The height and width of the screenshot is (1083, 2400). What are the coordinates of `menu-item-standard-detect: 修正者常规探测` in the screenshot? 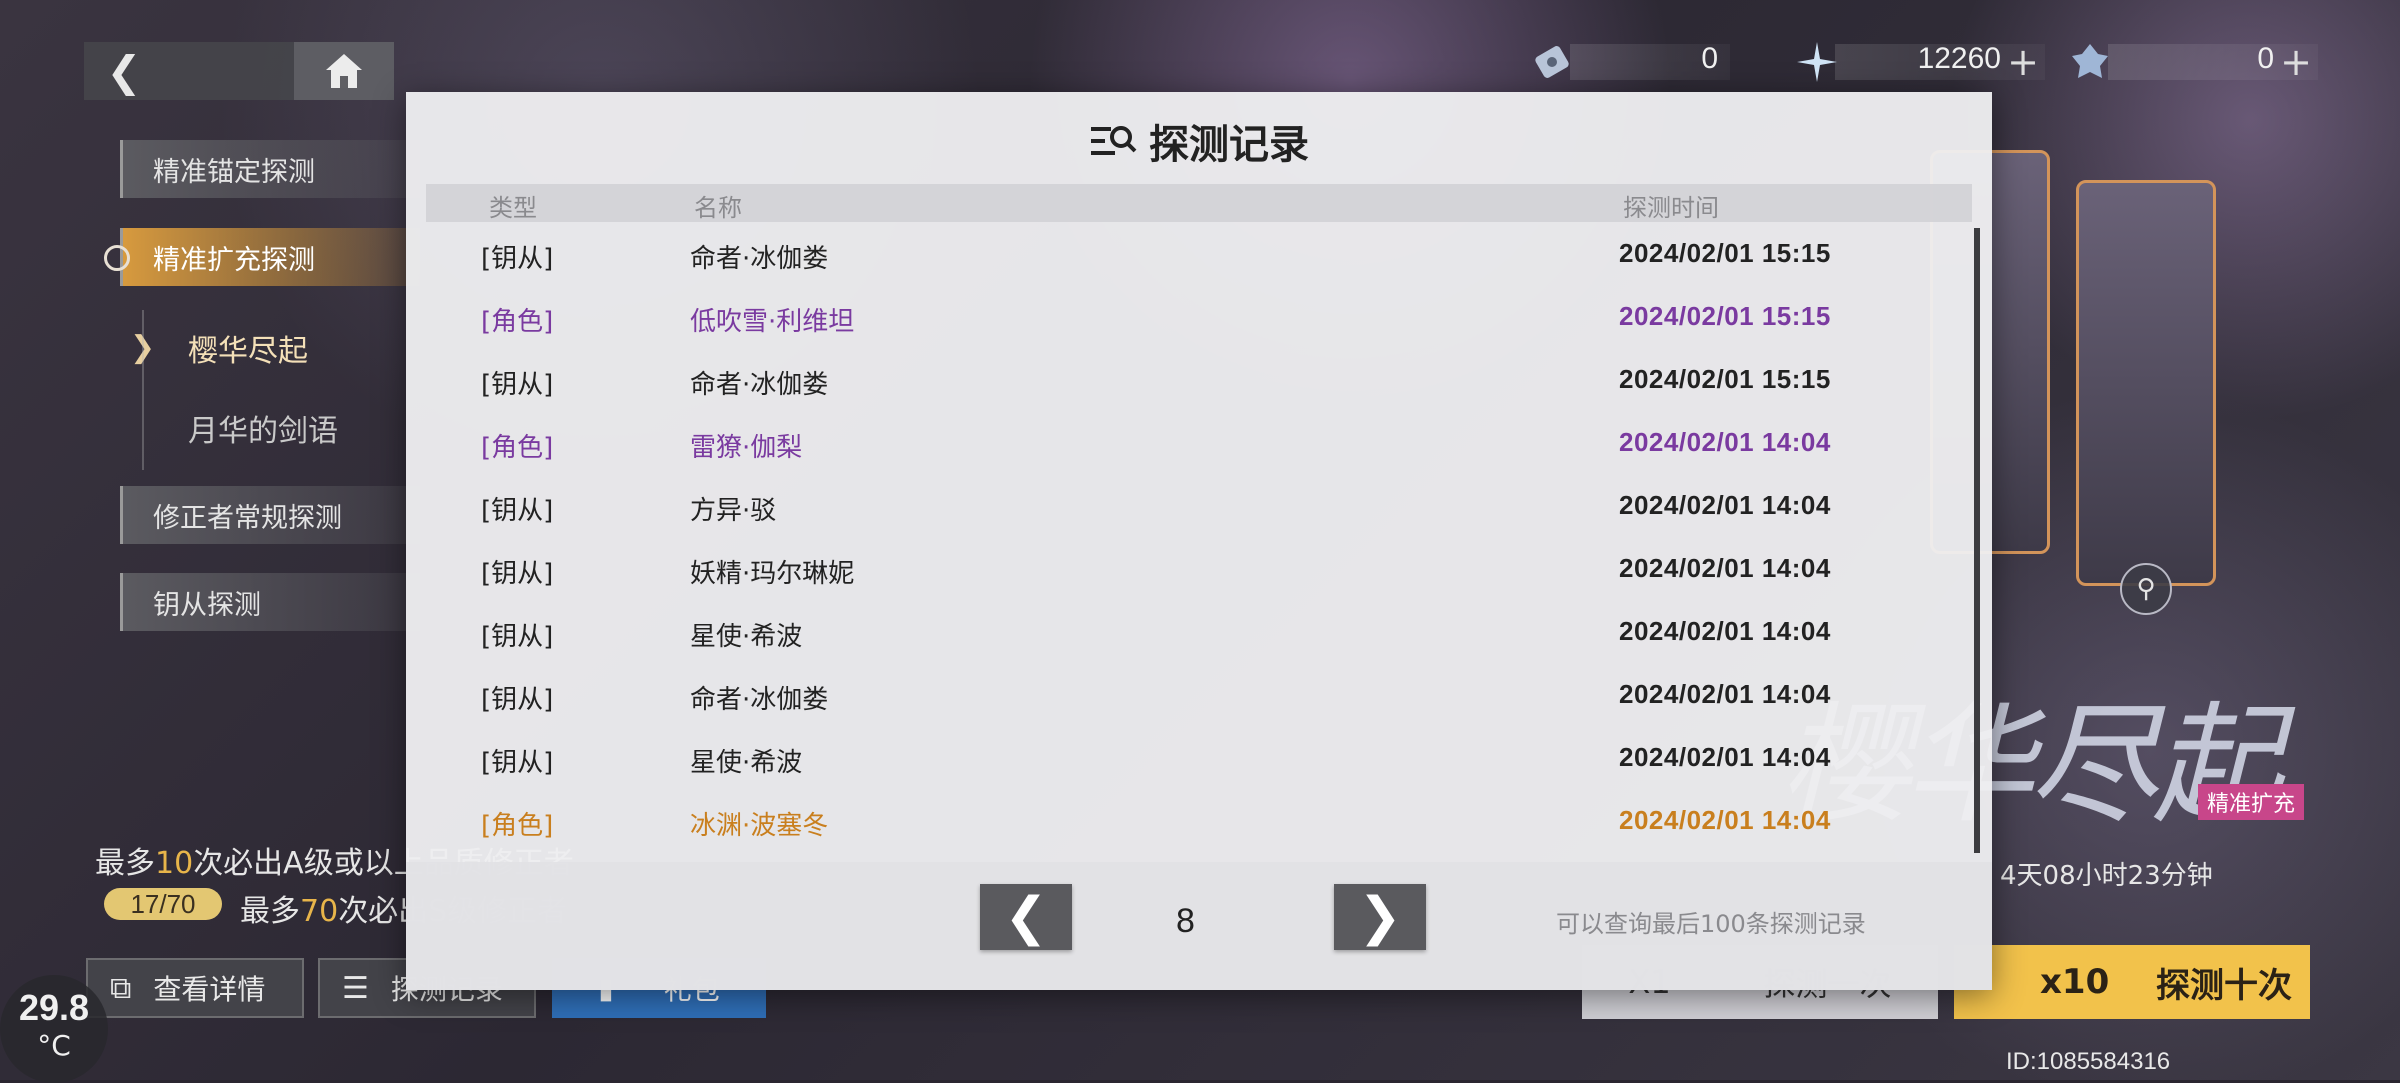 It's located at (270, 515).